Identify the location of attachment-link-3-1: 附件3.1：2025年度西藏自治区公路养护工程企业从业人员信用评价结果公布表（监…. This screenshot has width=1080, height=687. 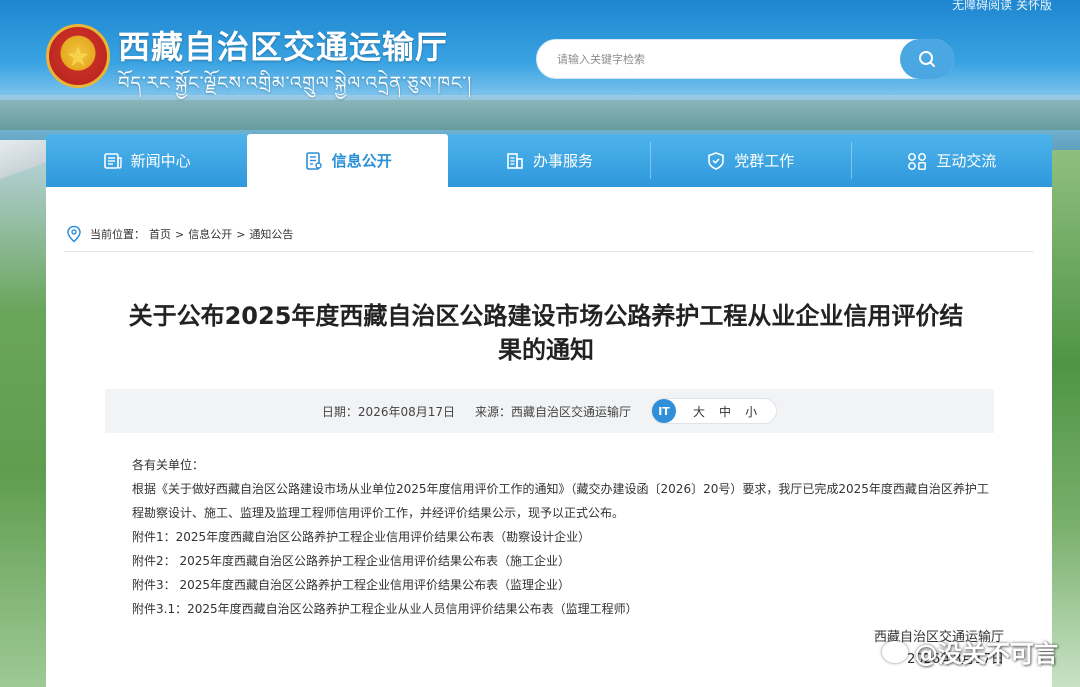
(567, 609).